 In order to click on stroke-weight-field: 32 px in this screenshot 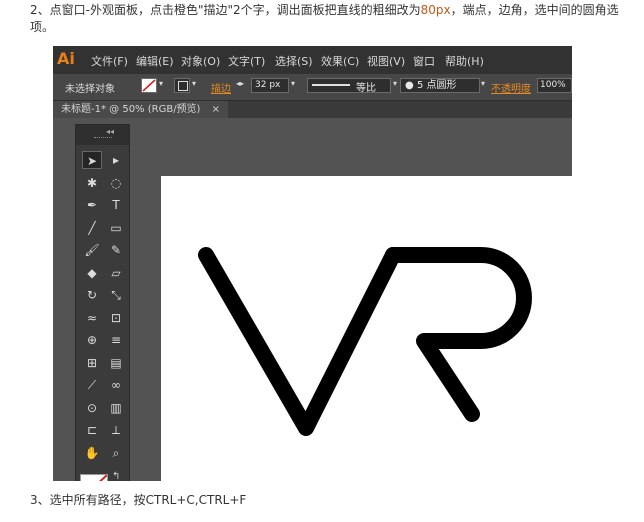, I will do `click(270, 85)`.